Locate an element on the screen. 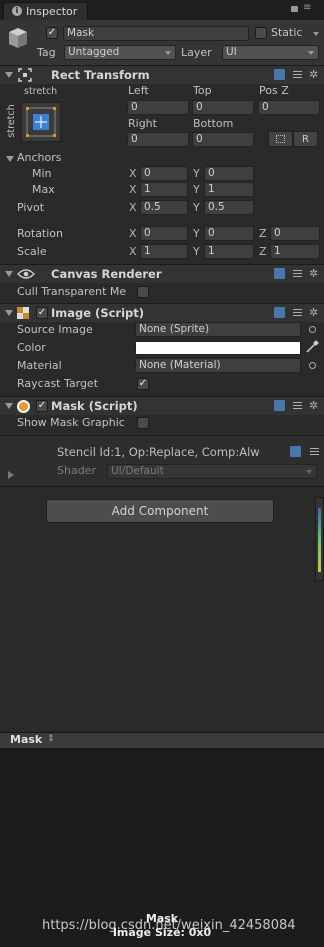 The height and width of the screenshot is (947, 324). scrollbar-thumb is located at coordinates (319, 539).